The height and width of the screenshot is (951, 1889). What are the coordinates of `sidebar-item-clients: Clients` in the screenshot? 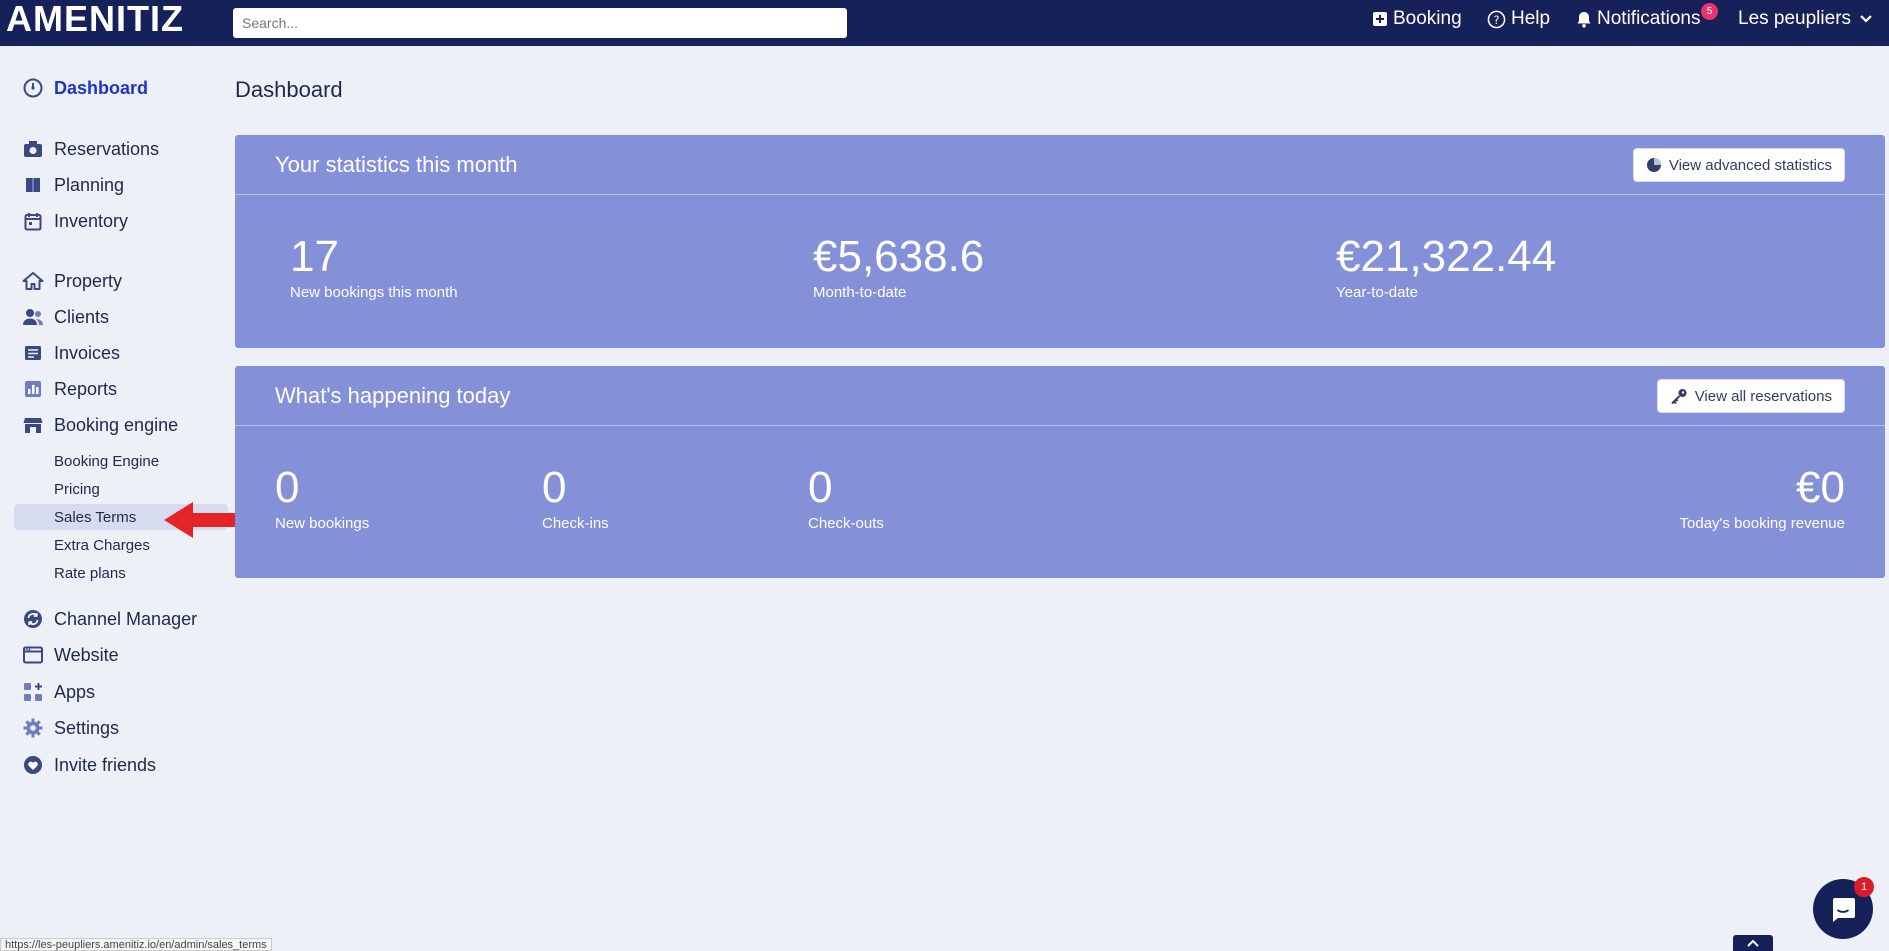 It's located at (65, 317).